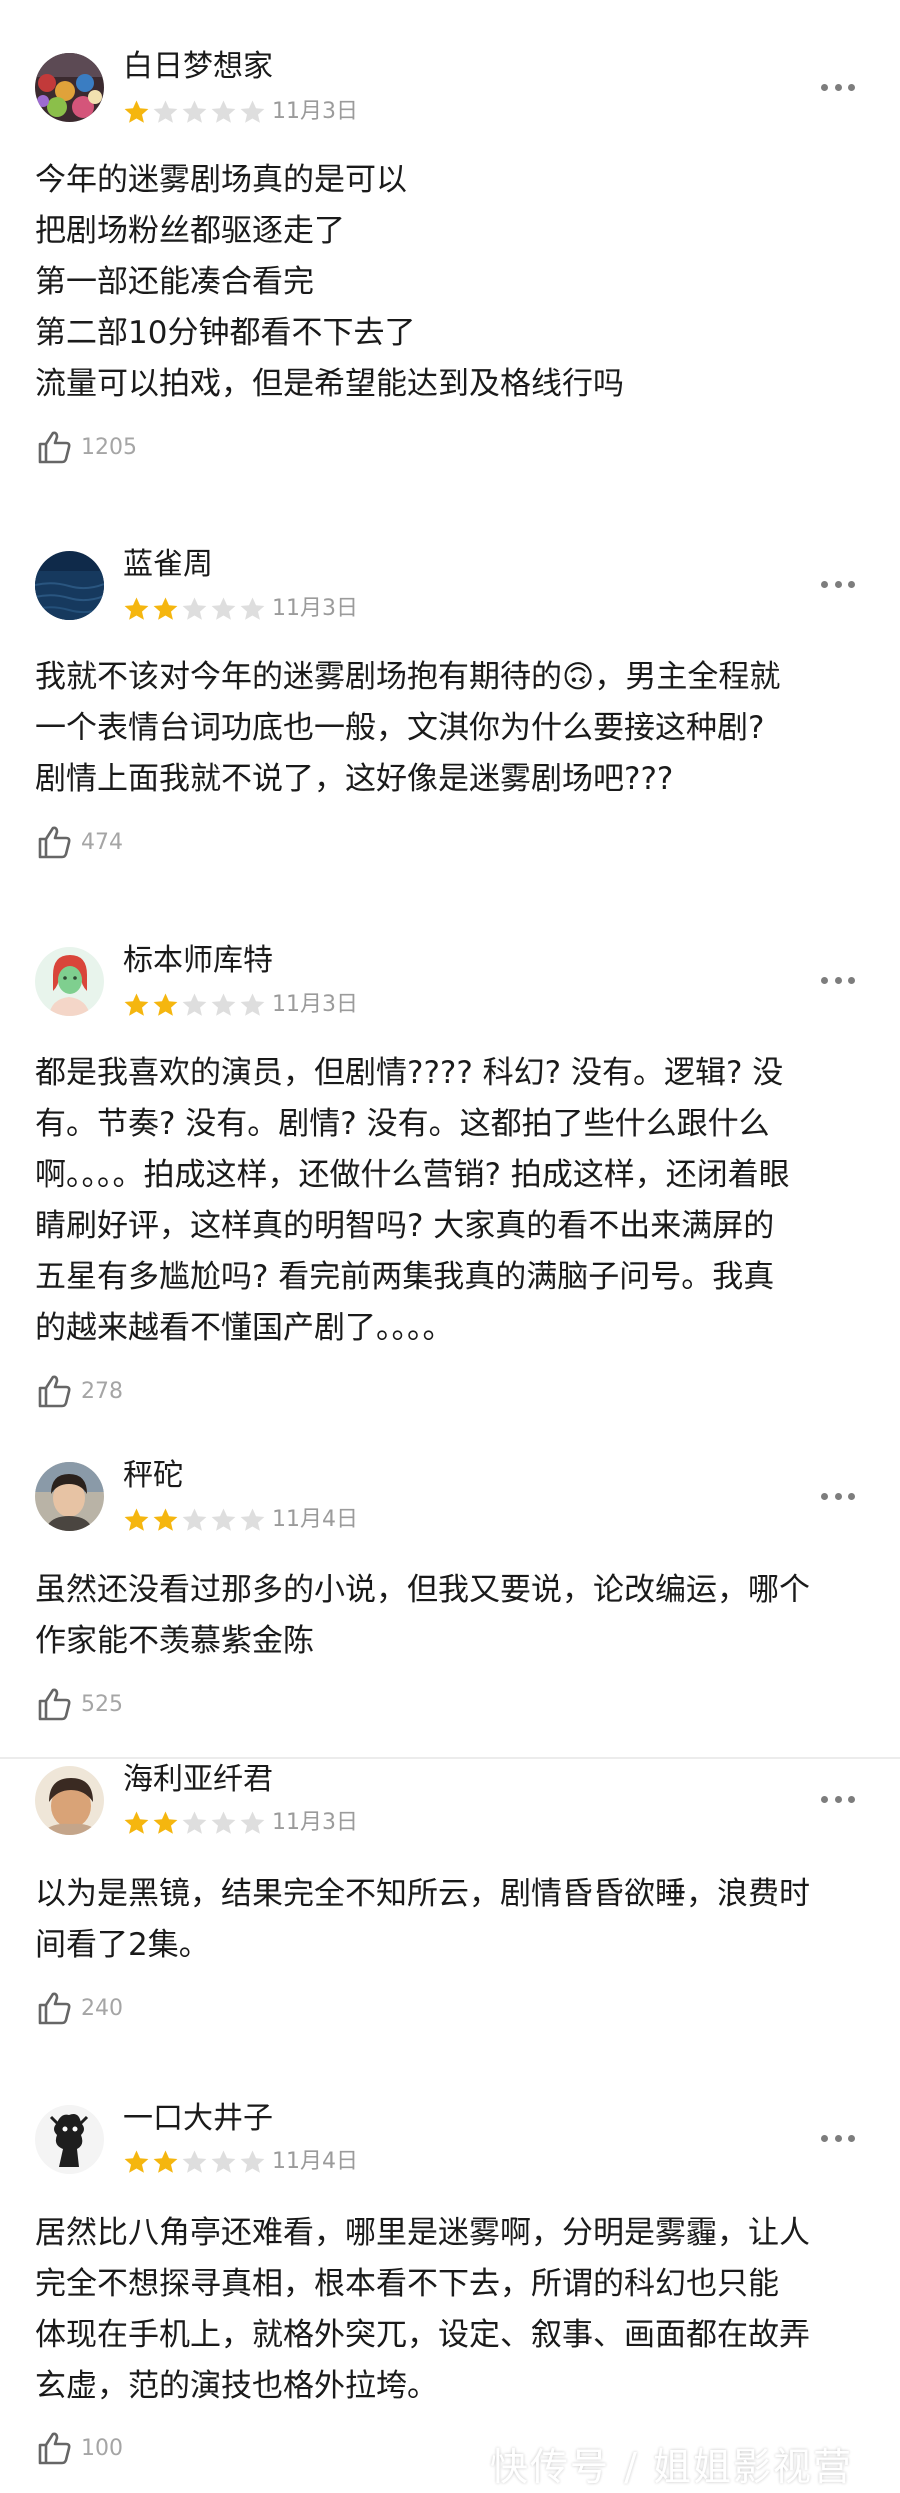 The width and height of the screenshot is (900, 2493). Describe the element at coordinates (102, 1704) in the screenshot. I see `like-count: 525` at that location.